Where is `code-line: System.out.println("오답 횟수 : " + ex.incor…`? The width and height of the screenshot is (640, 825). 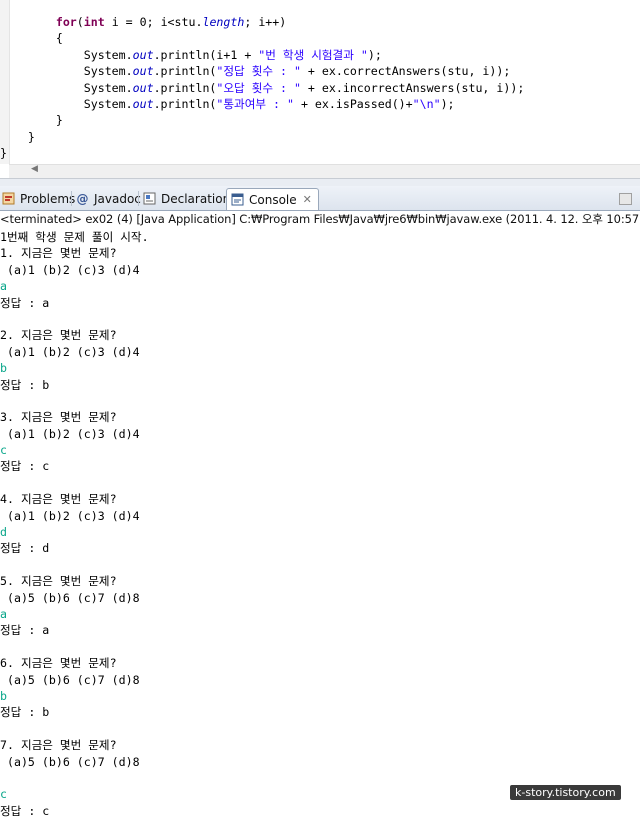
code-line: System.out.println("오답 횟수 : " + ex.incor… is located at coordinates (262, 88).